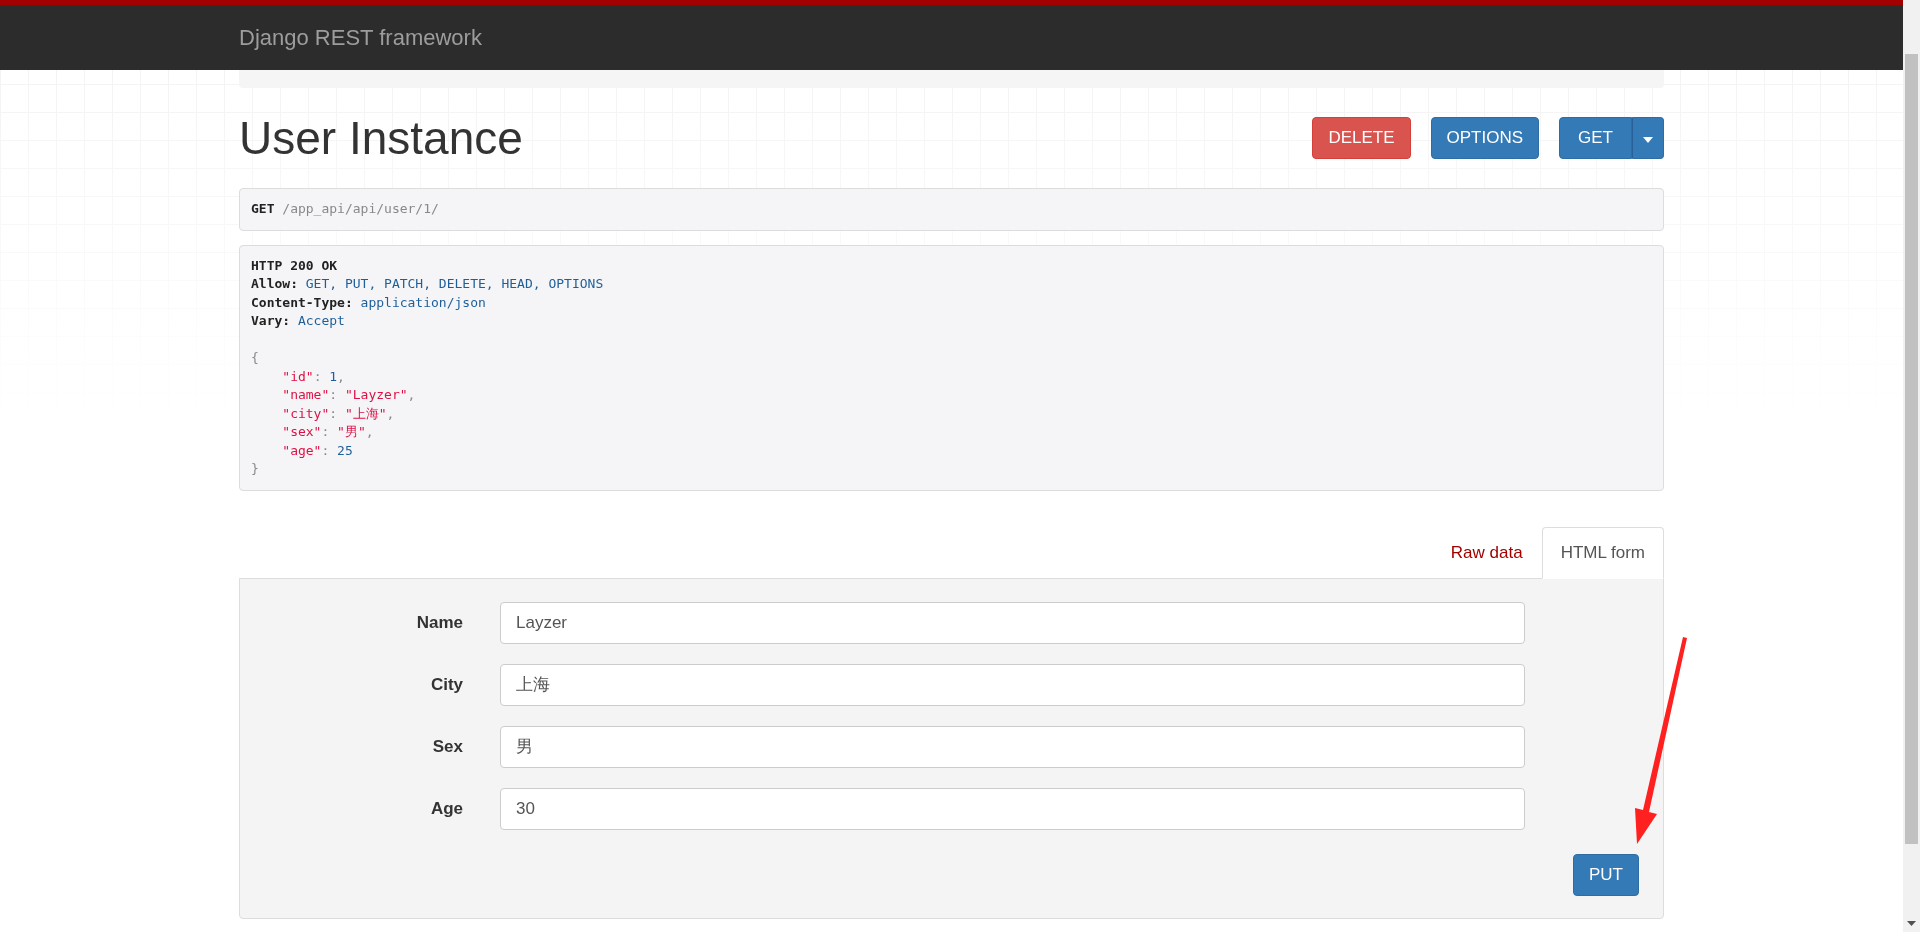  Describe the element at coordinates (439, 622) in the screenshot. I see `field-label: Name` at that location.